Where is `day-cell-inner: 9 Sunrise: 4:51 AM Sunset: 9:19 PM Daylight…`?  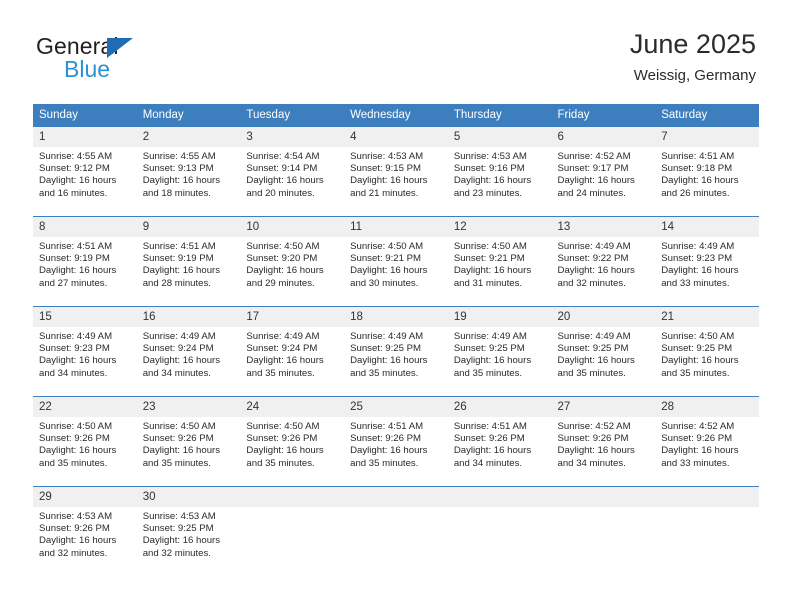 day-cell-inner: 9 Sunrise: 4:51 AM Sunset: 9:19 PM Daylight… is located at coordinates (188, 261).